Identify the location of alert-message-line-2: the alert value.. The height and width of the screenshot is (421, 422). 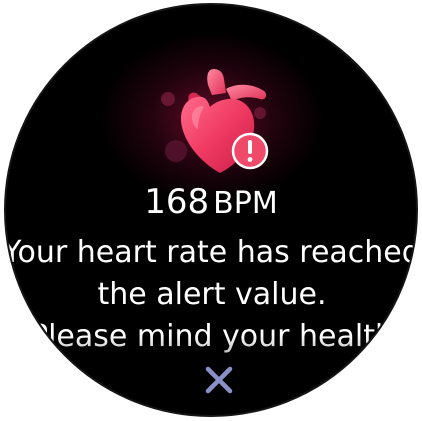
(212, 294).